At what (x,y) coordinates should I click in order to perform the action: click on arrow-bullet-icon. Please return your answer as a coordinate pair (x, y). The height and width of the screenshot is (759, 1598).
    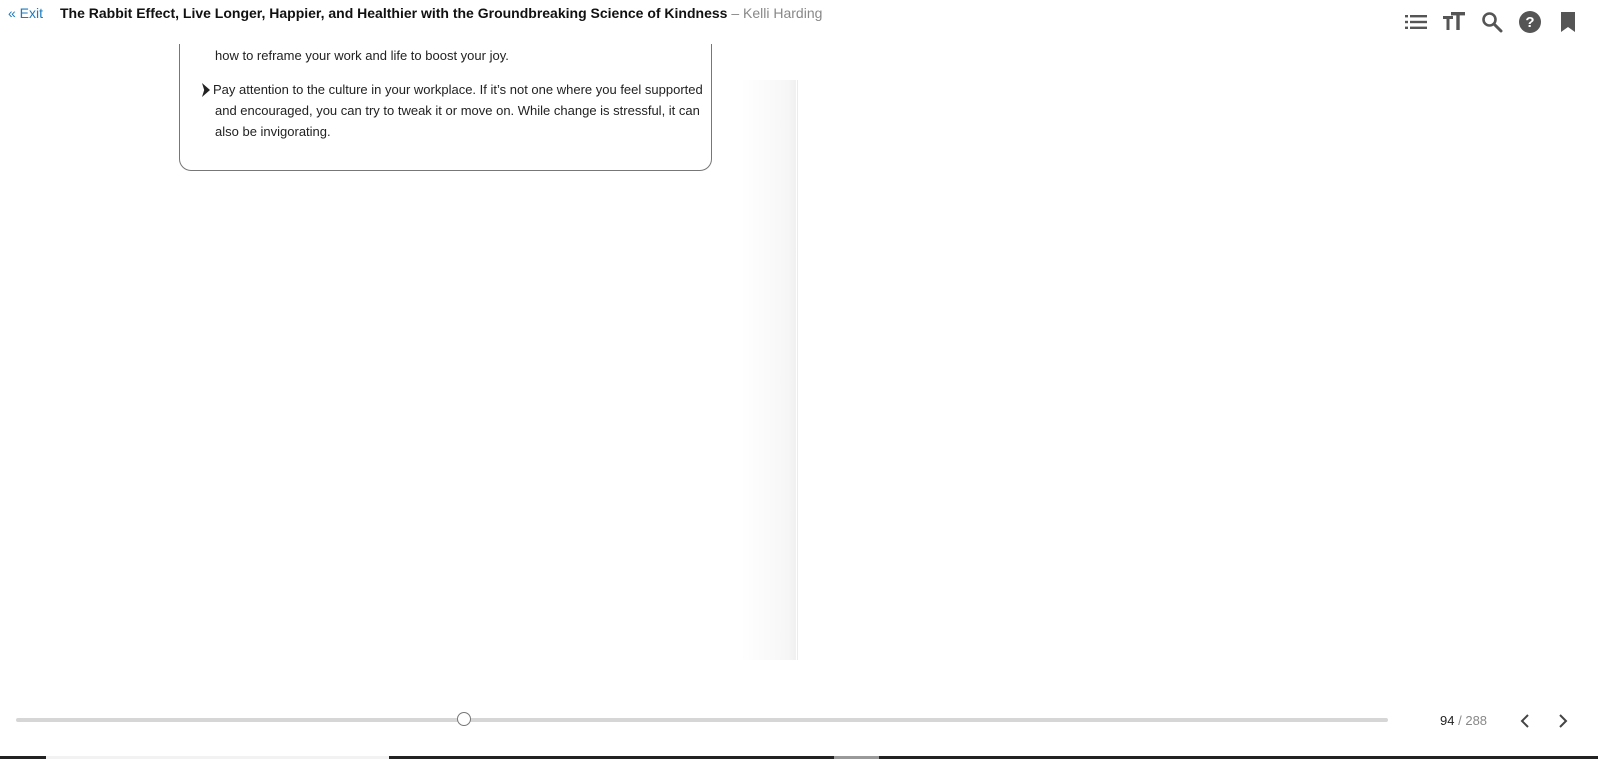
    Looking at the image, I should click on (206, 90).